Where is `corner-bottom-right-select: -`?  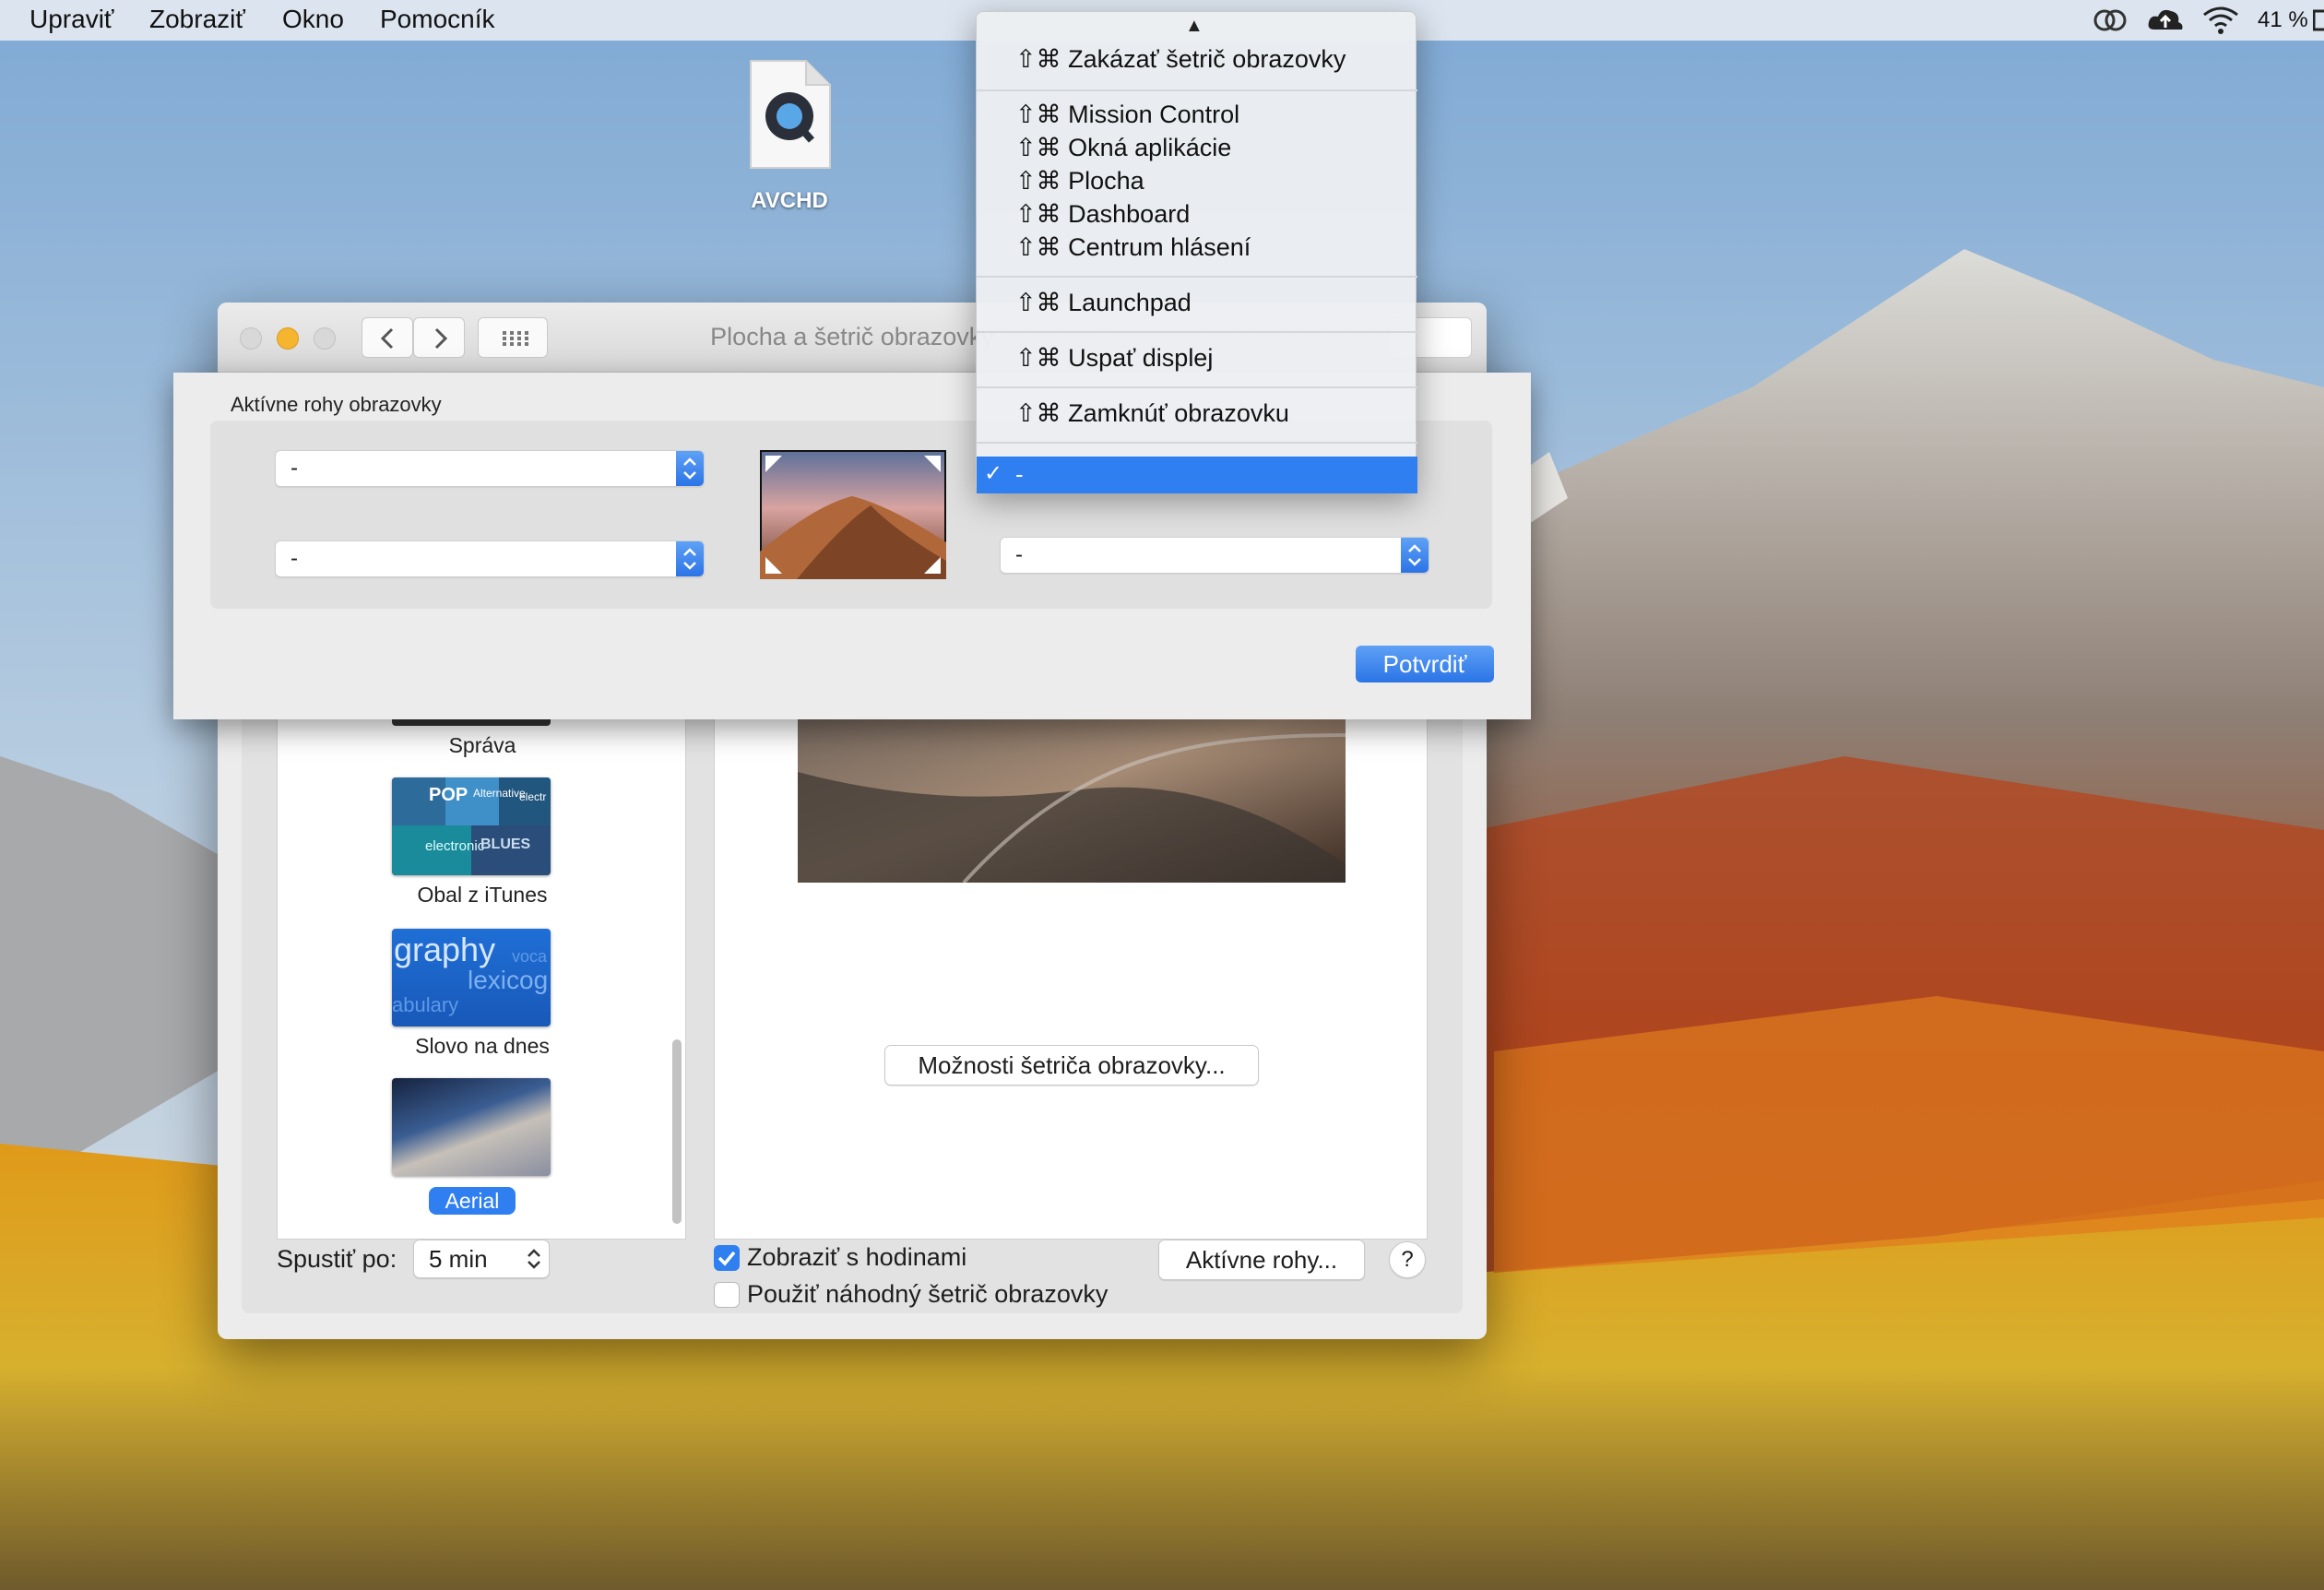 corner-bottom-right-select: - is located at coordinates (1214, 555).